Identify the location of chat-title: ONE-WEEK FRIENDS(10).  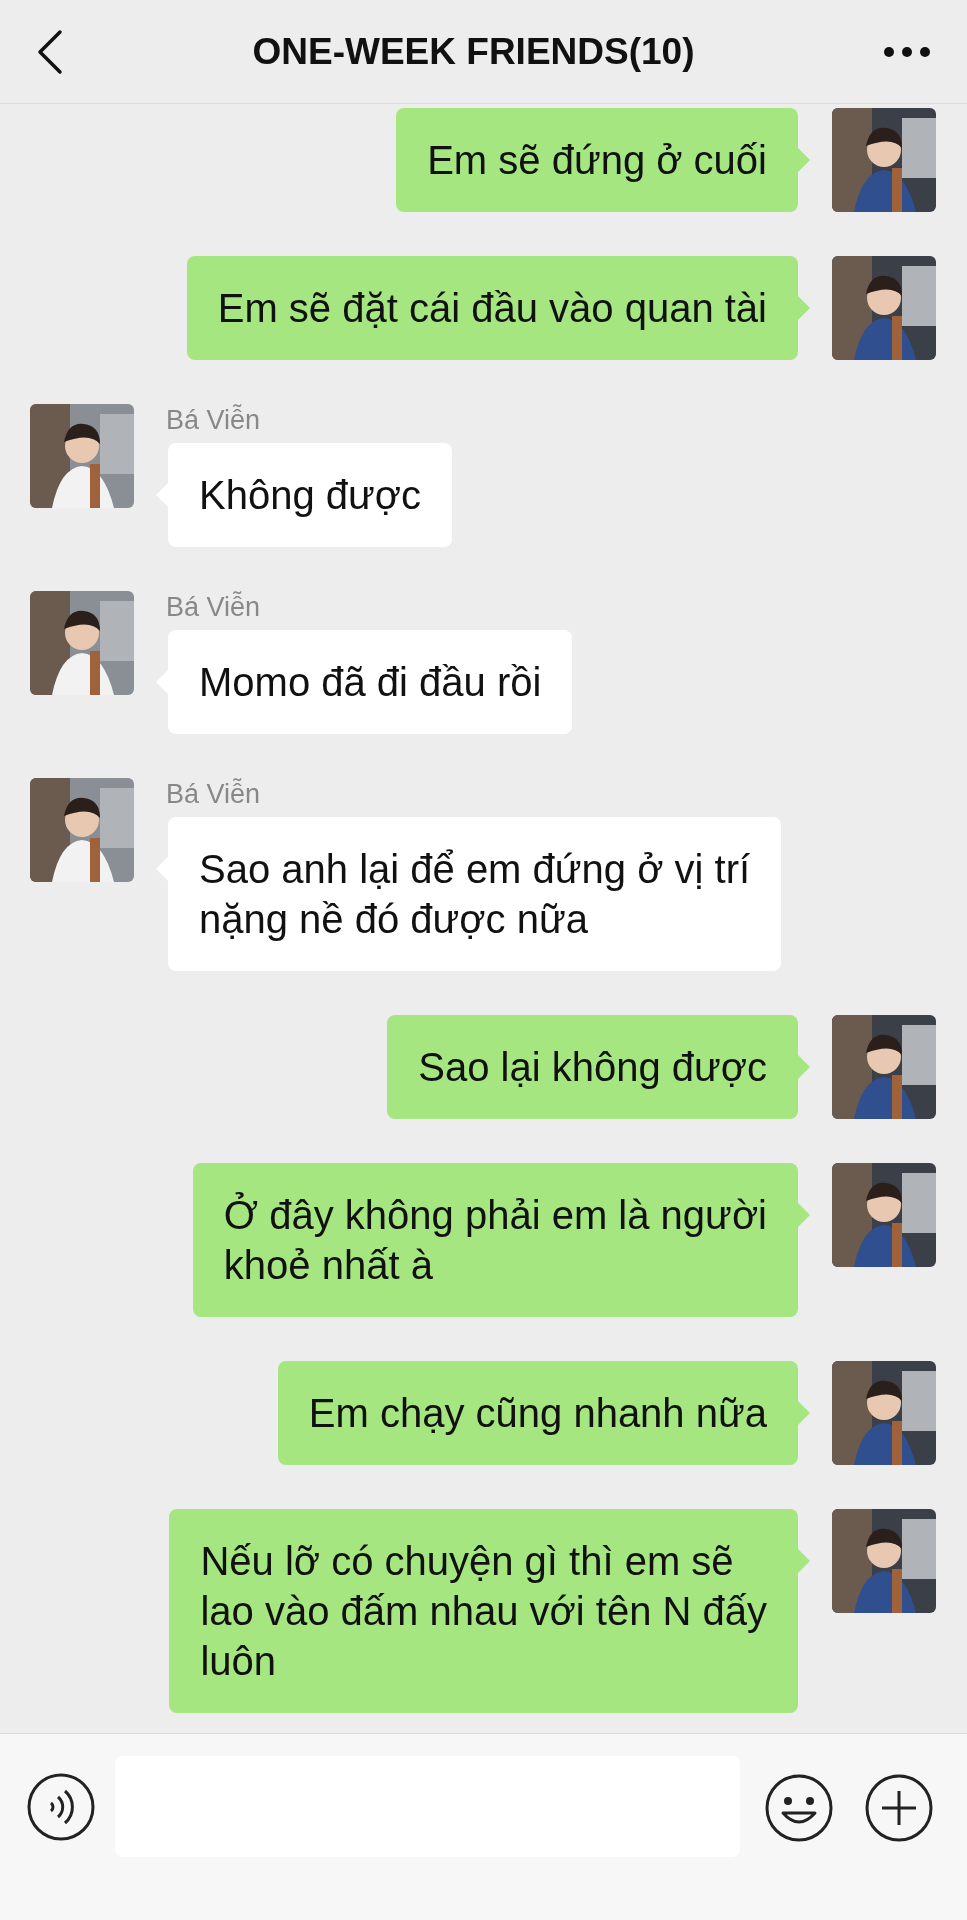
(473, 51).